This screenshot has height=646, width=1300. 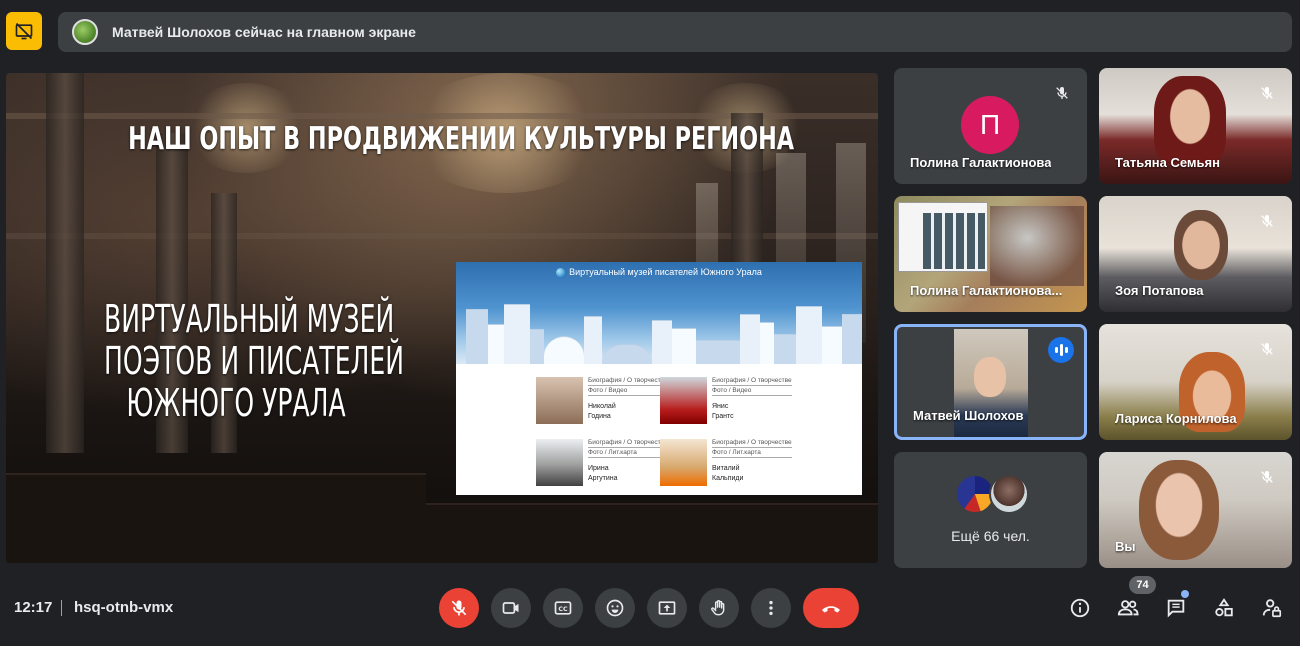 I want to click on stop-presenting-button, so click(x=24, y=31).